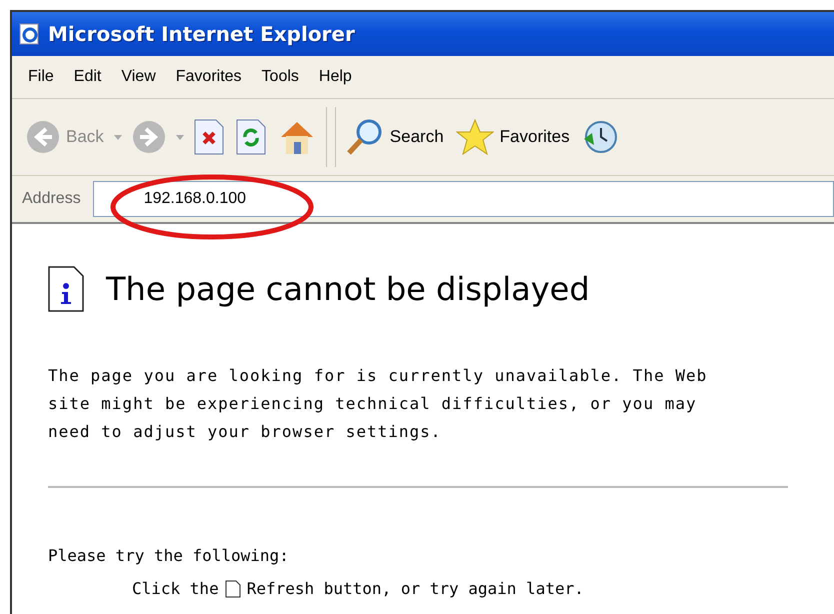  I want to click on refresh-icon, so click(251, 137).